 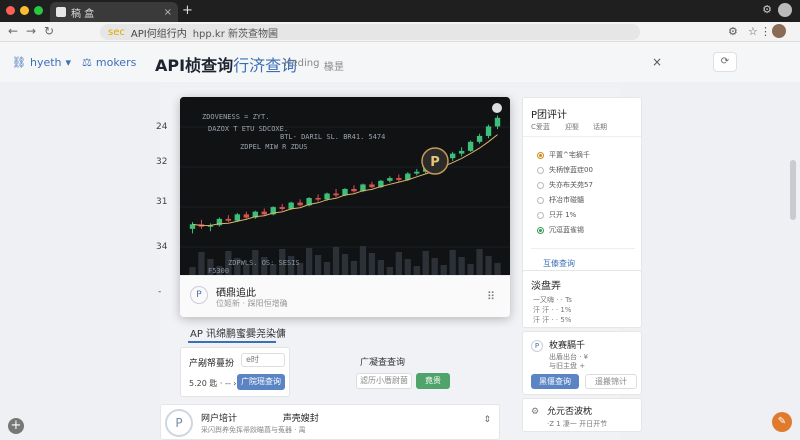 What do you see at coordinates (552, 300) in the screenshot?
I see `summary-row: 一又嗨 · · Ts` at bounding box center [552, 300].